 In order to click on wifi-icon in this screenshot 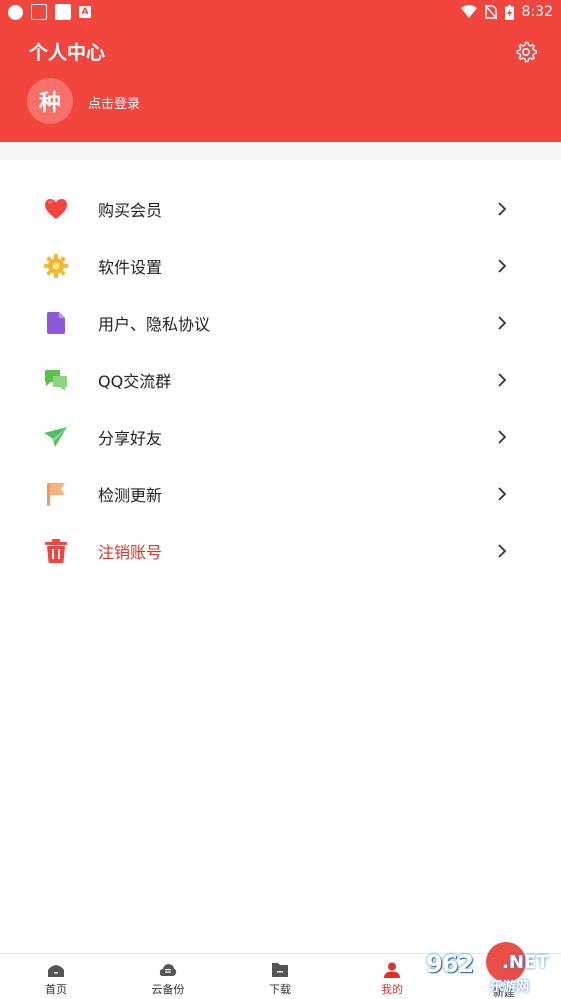, I will do `click(468, 11)`.